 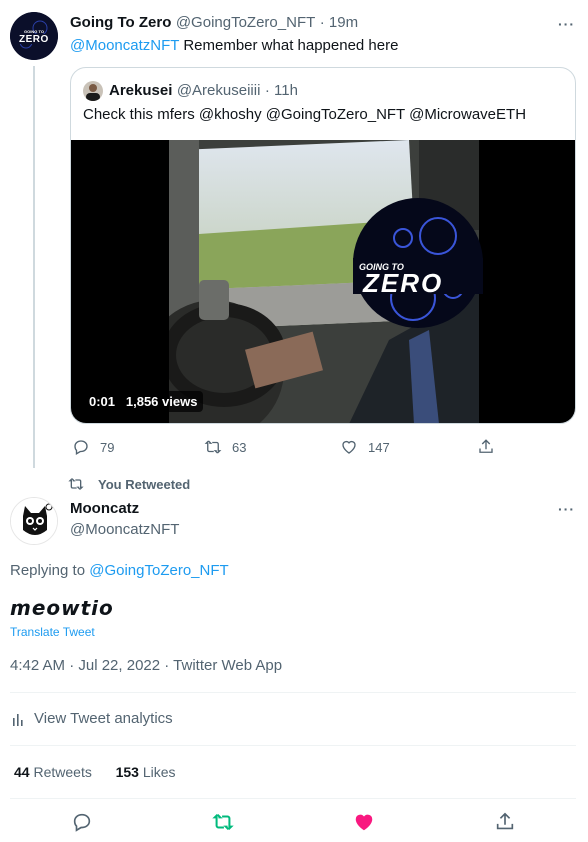 I want to click on reply-more-icon: ···, so click(x=566, y=24).